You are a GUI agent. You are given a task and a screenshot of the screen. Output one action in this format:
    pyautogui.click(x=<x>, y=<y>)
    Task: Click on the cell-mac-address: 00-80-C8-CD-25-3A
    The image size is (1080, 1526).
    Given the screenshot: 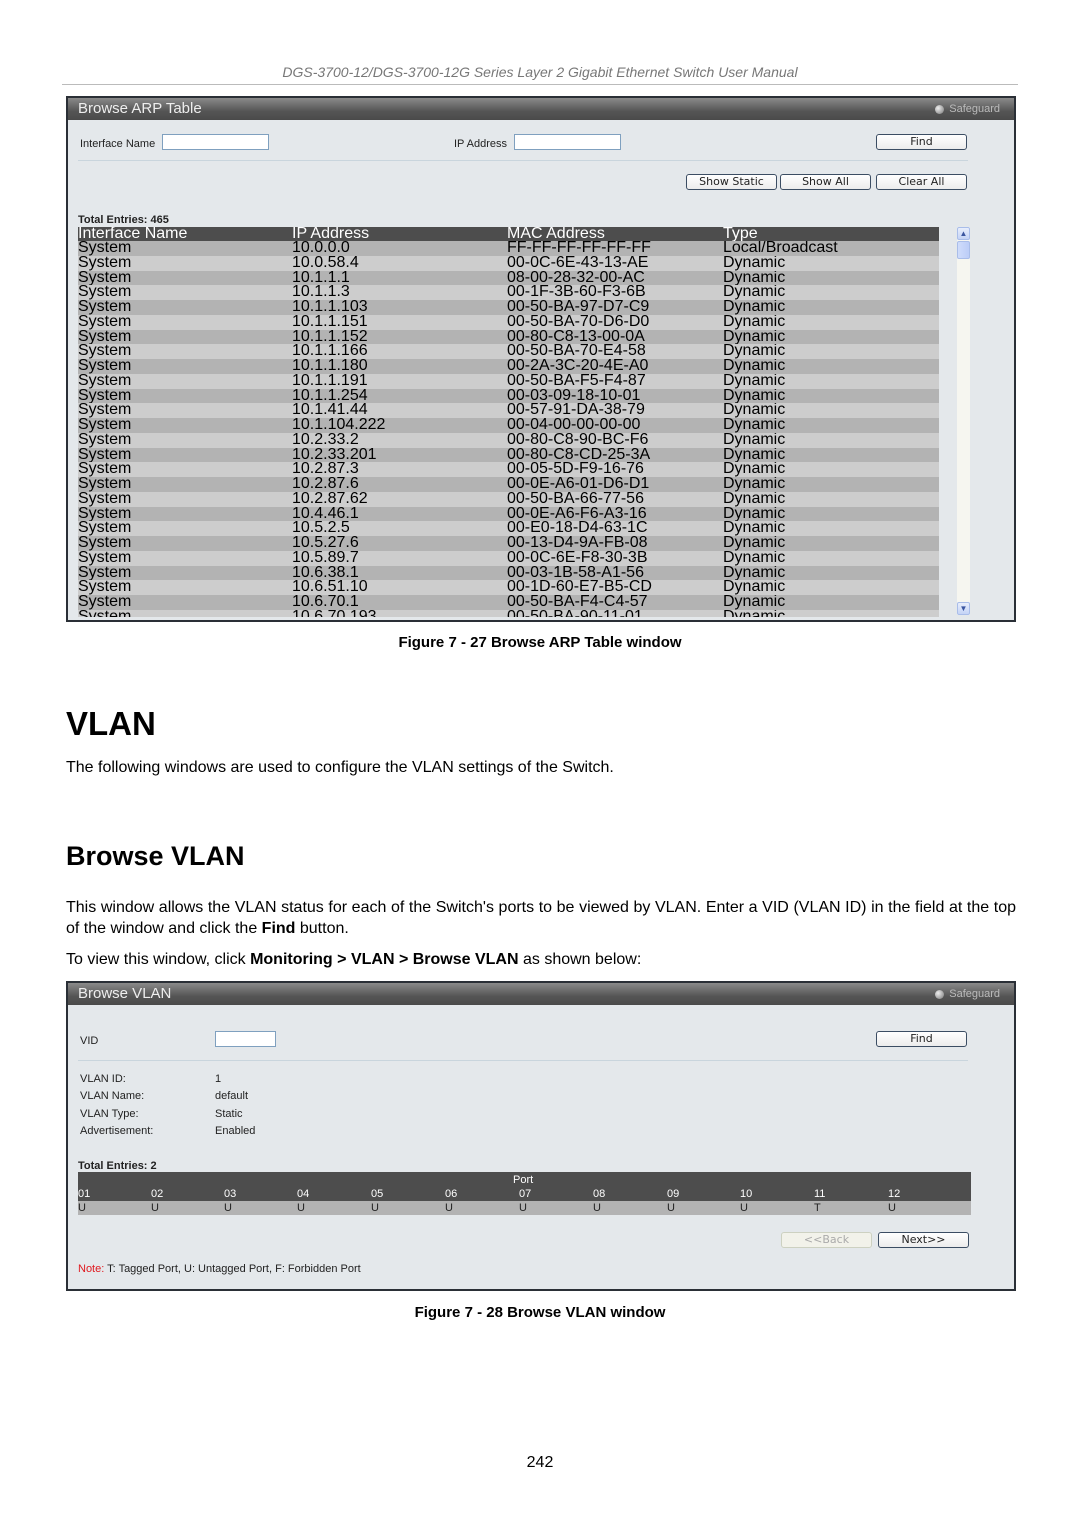 What is the action you would take?
    pyautogui.click(x=579, y=455)
    